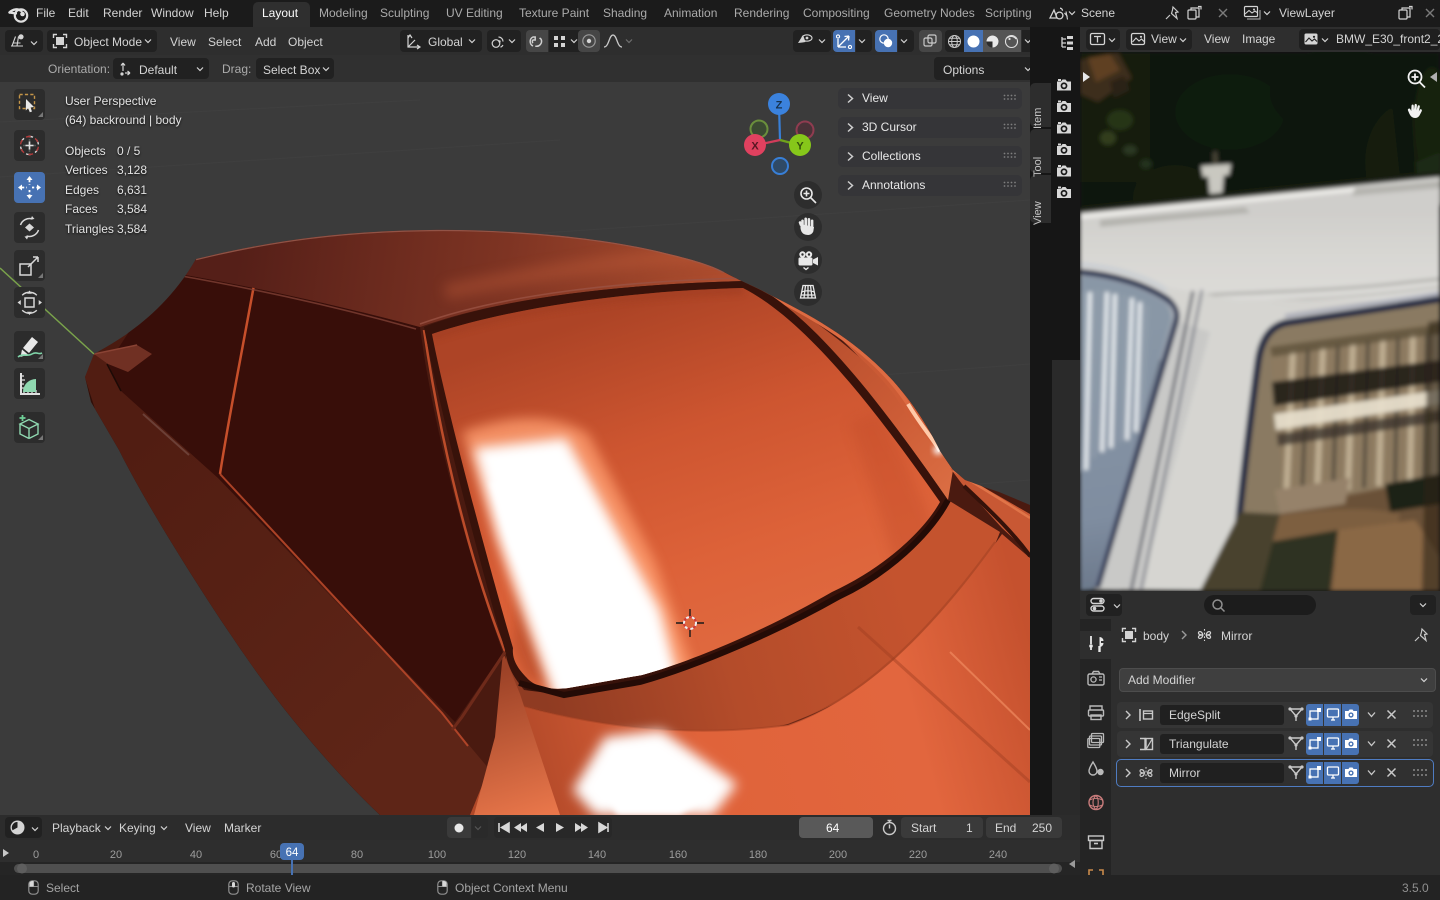 The image size is (1440, 900). What do you see at coordinates (800, 147) in the screenshot?
I see `svg-text: Y` at bounding box center [800, 147].